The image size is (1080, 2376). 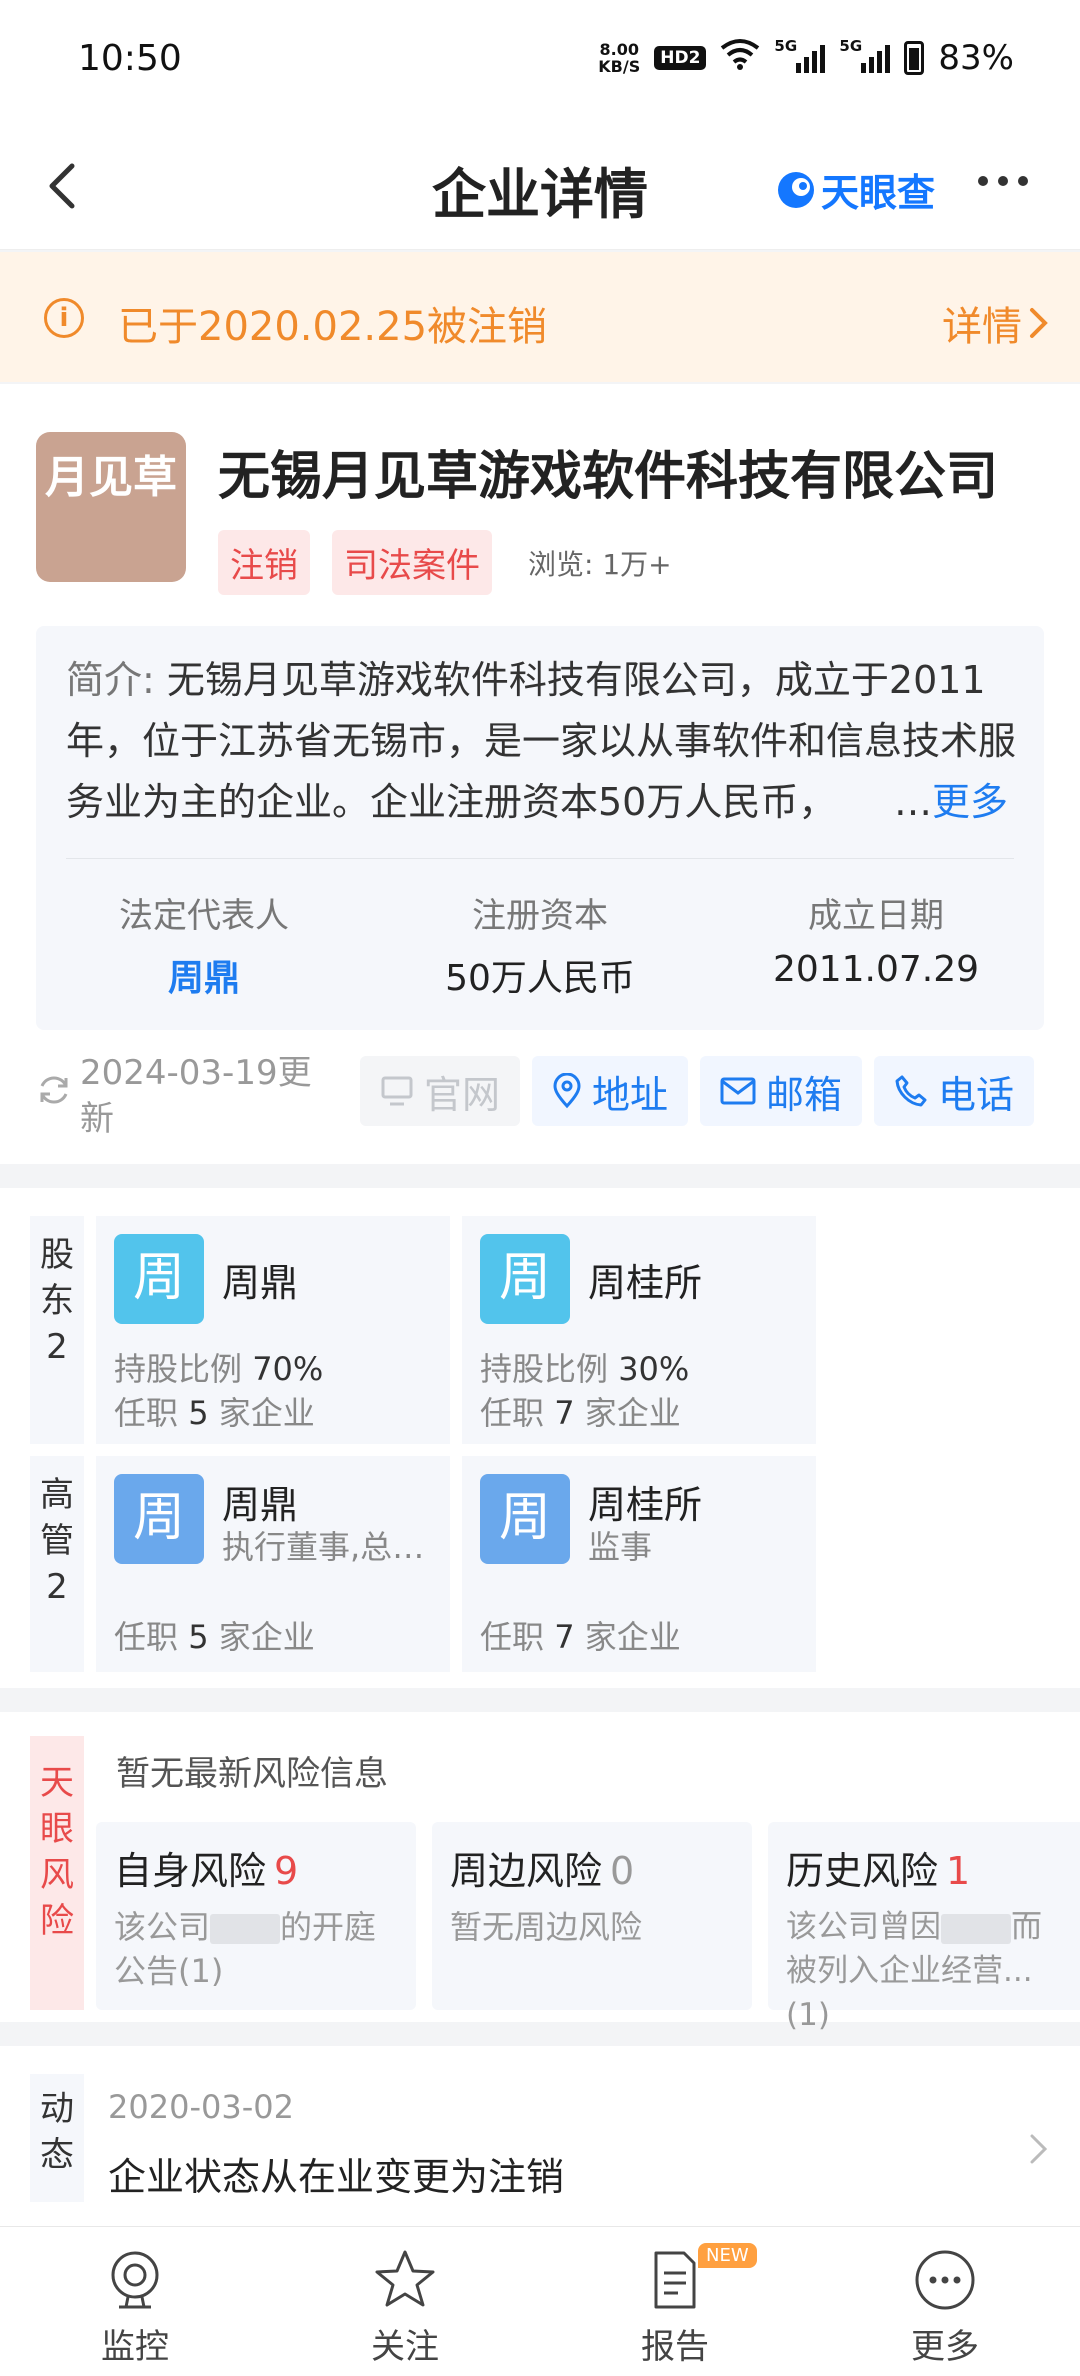 I want to click on new-badge: NEW, so click(x=727, y=2255).